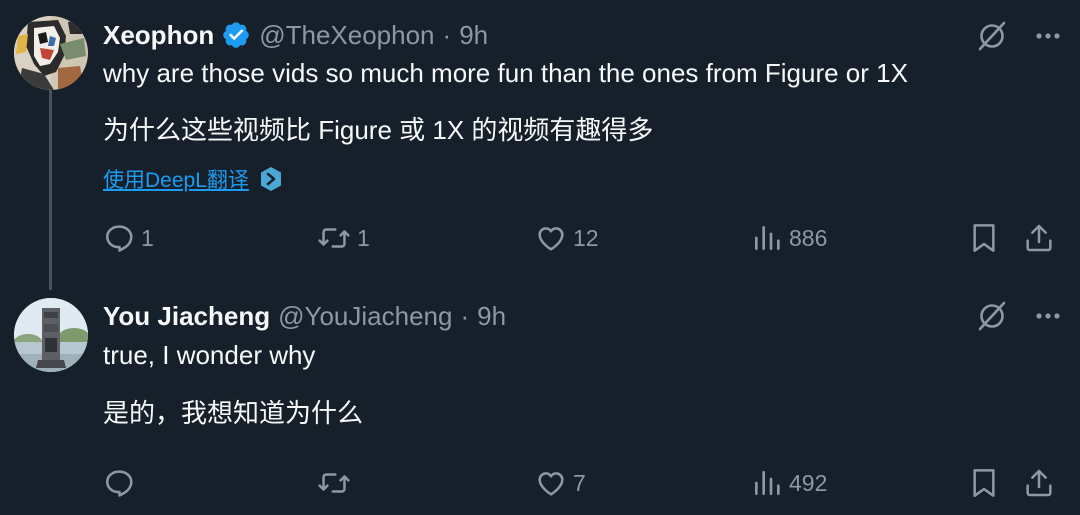  I want to click on views-button: 492, so click(789, 483).